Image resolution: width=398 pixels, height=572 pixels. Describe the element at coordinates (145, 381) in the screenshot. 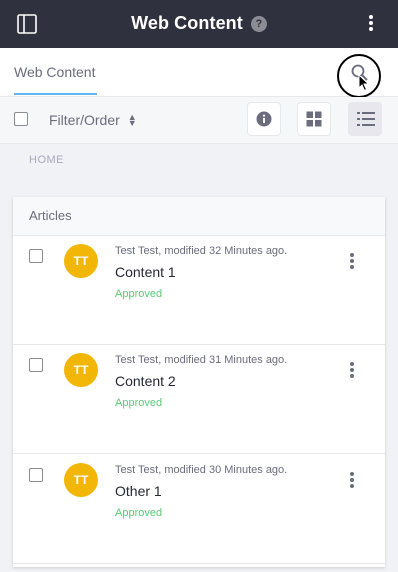

I see `item-title: Content 2` at that location.